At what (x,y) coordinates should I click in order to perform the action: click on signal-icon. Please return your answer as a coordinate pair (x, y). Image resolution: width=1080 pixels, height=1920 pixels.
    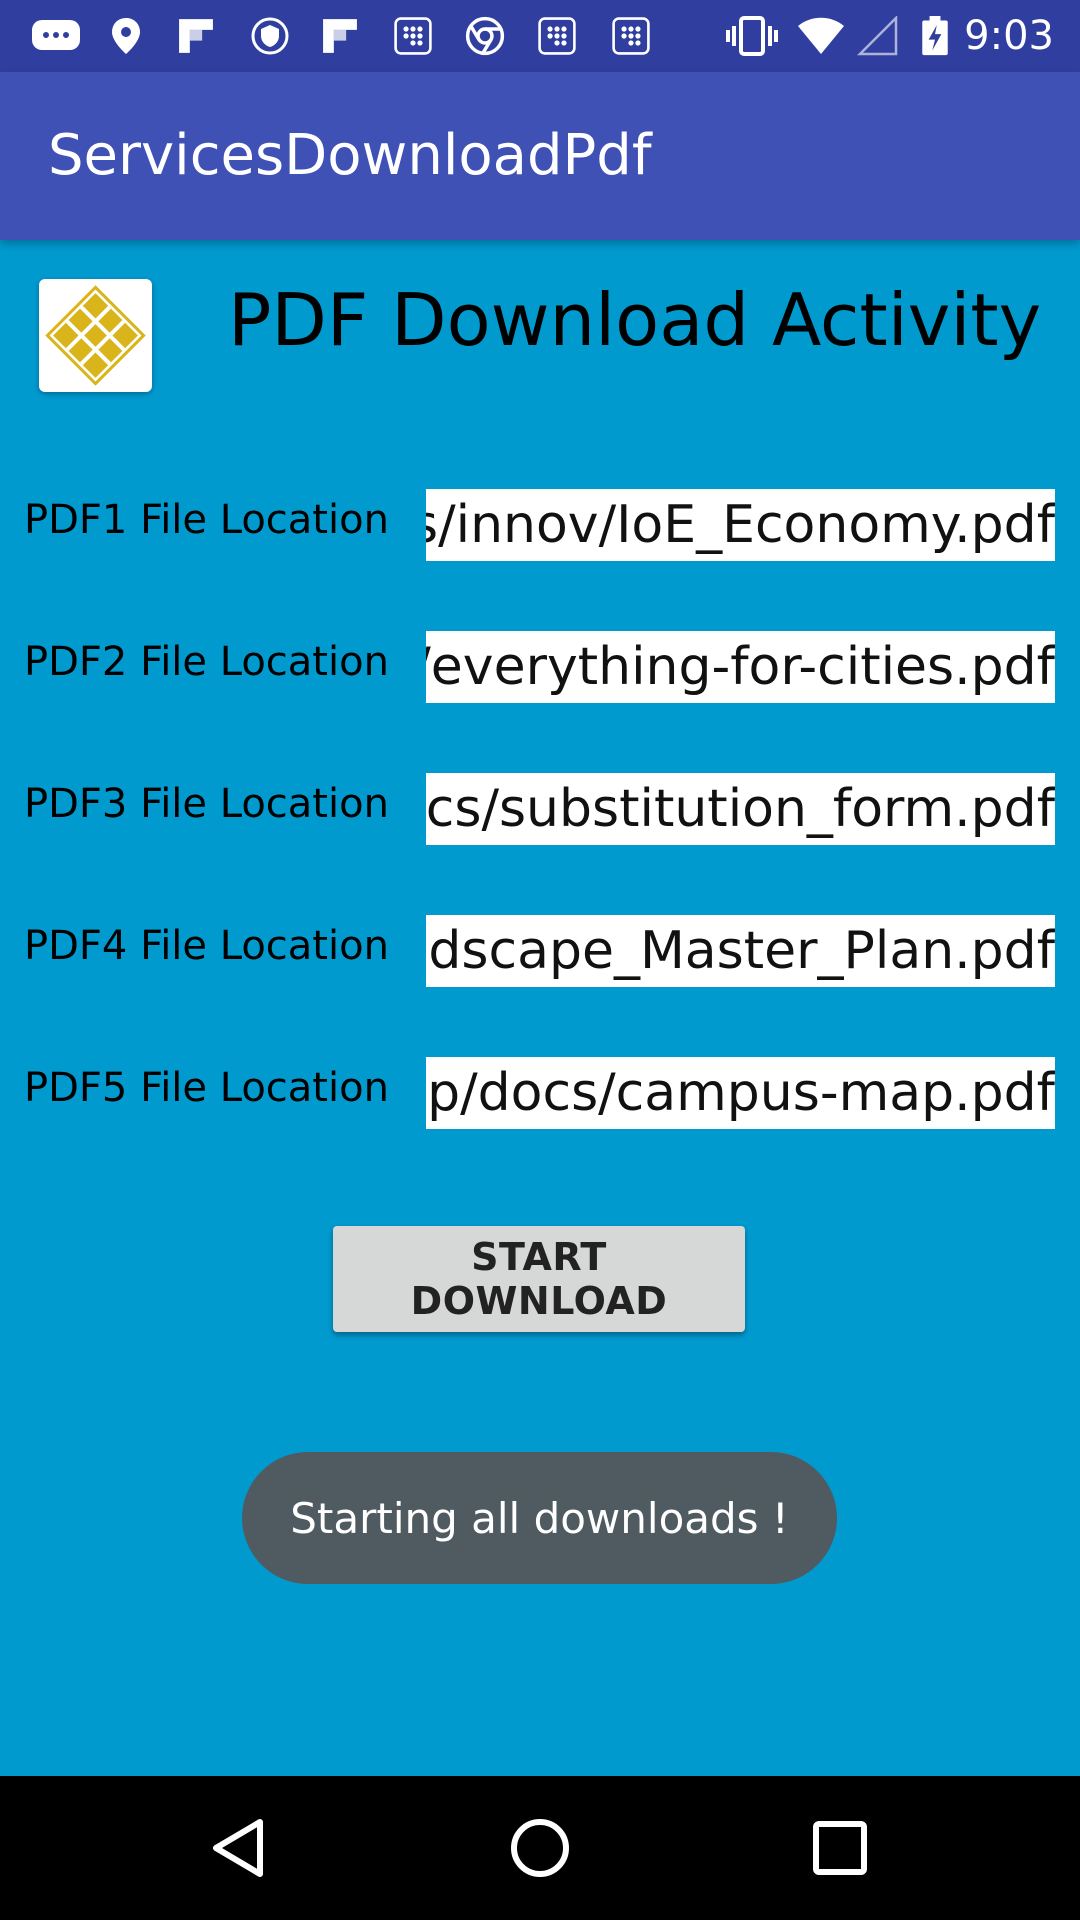
    Looking at the image, I should click on (877, 36).